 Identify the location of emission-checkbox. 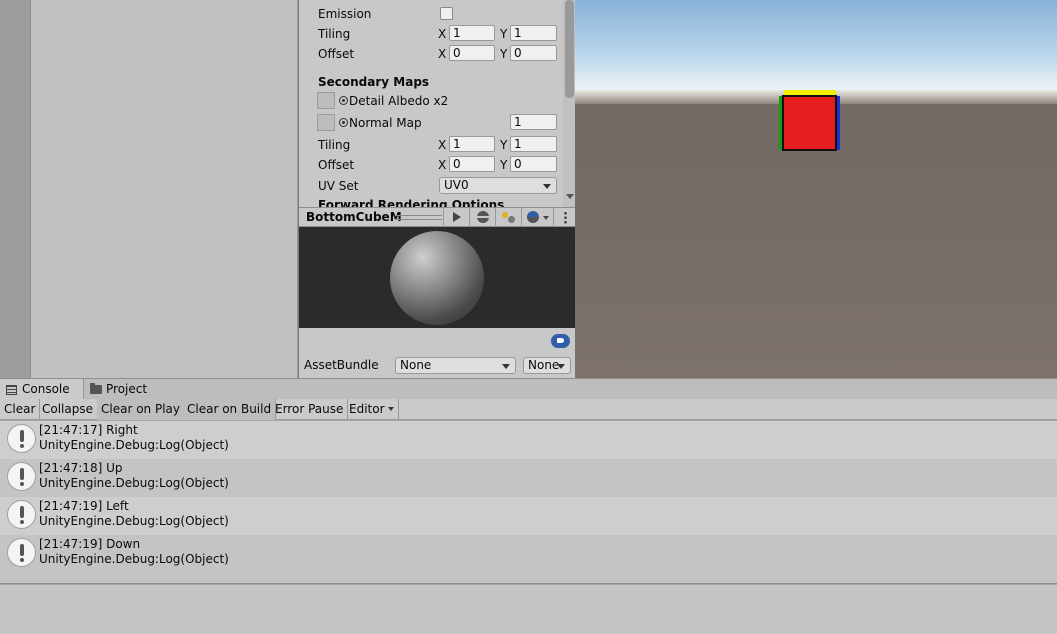
(446, 13).